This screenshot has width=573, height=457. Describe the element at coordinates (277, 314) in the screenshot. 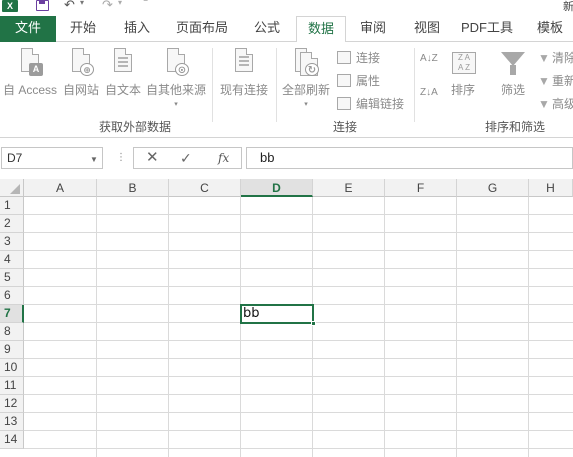

I see `active-cell-d7: bb` at that location.